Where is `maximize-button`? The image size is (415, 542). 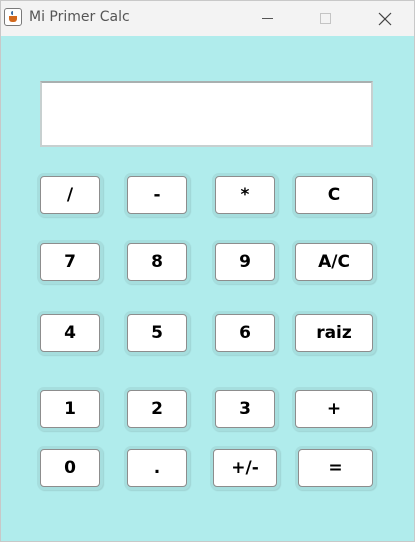
maximize-button is located at coordinates (325, 18).